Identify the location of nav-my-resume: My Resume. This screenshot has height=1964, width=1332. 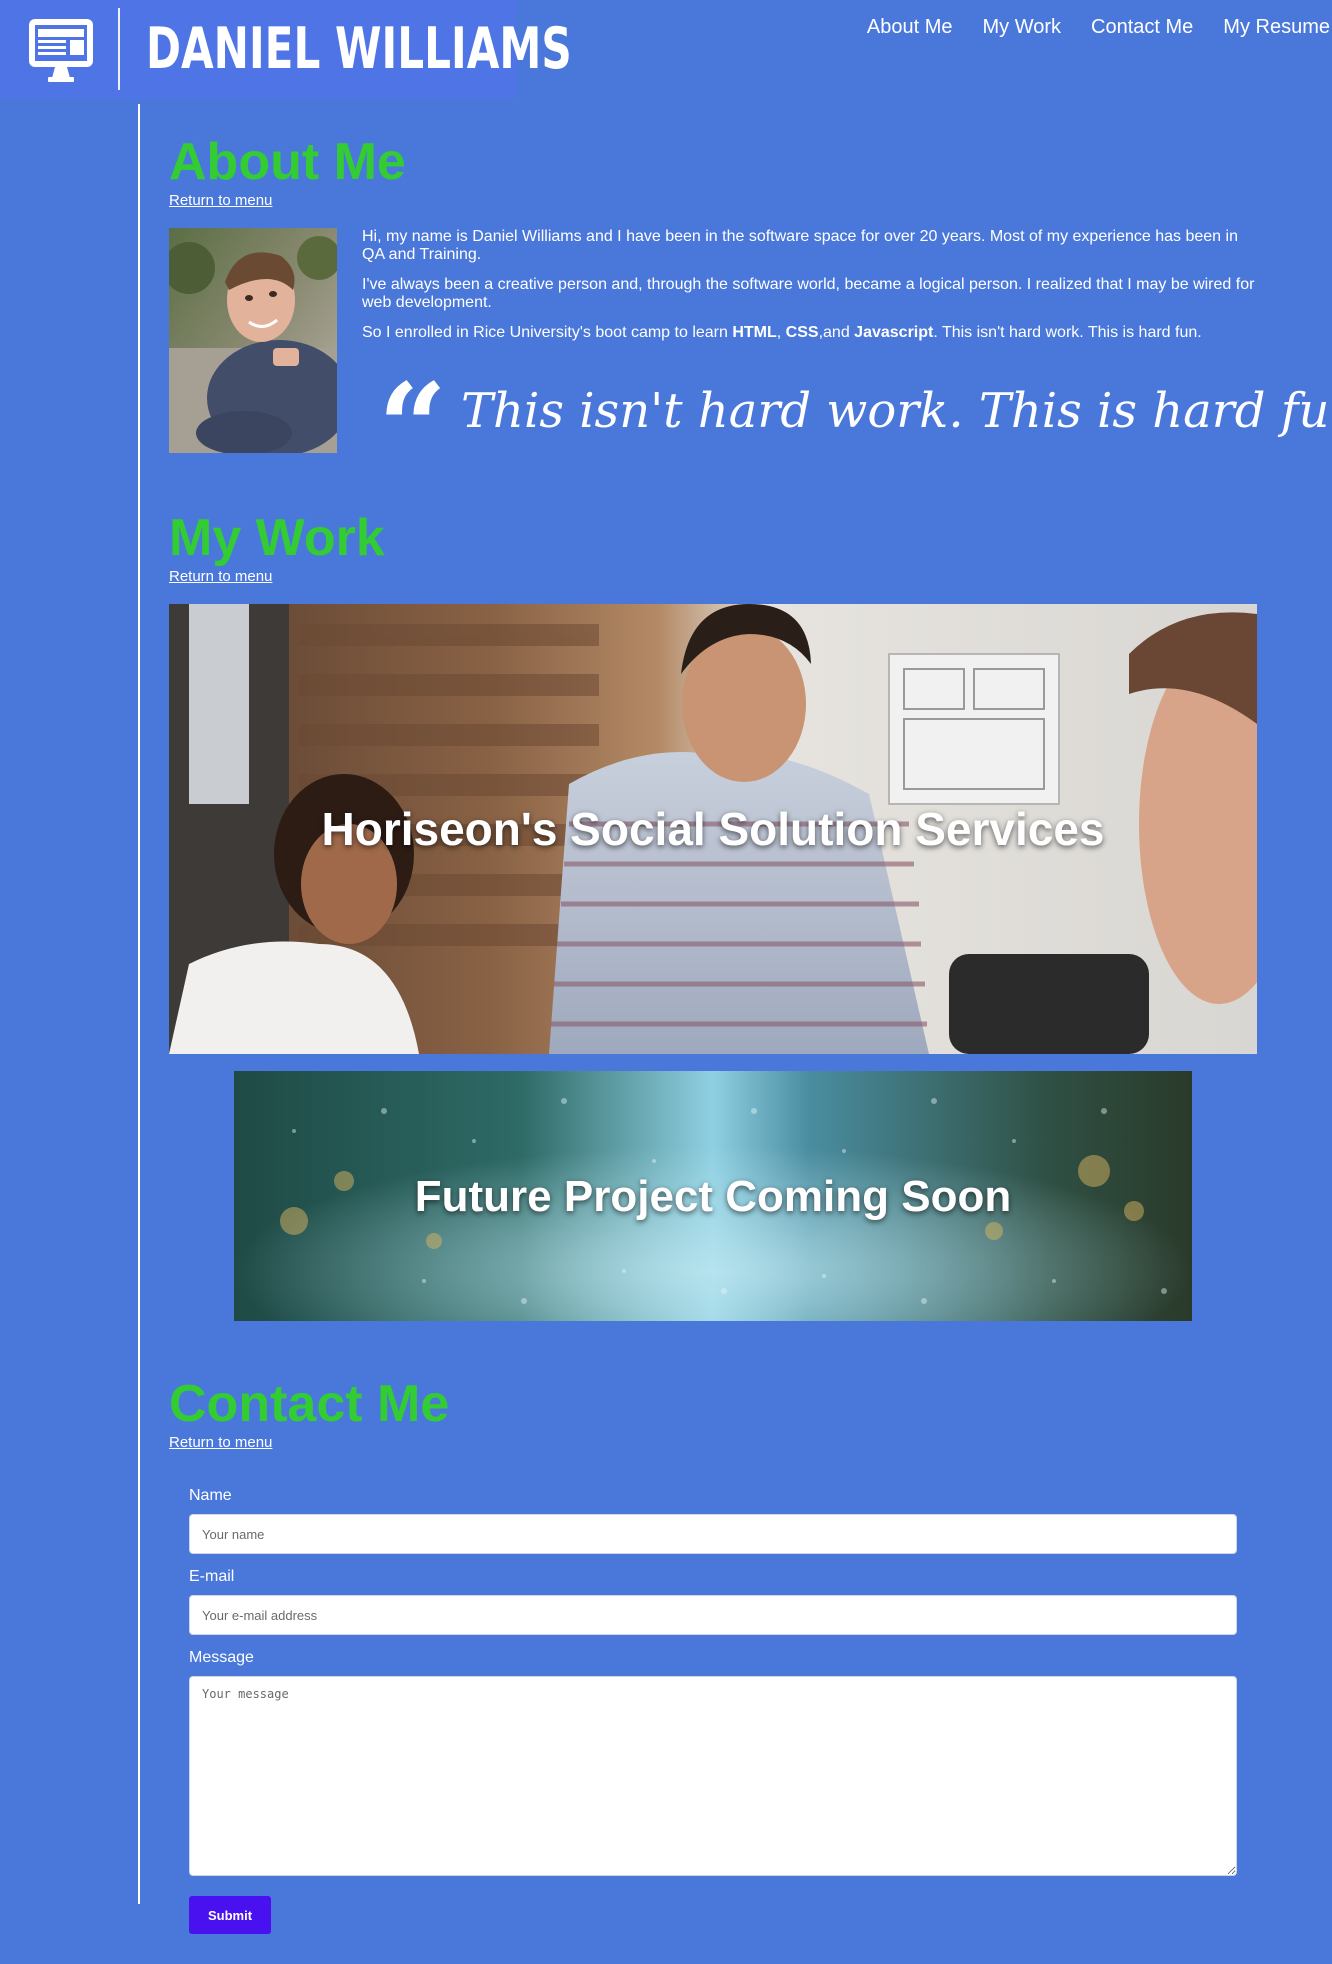
(1276, 27).